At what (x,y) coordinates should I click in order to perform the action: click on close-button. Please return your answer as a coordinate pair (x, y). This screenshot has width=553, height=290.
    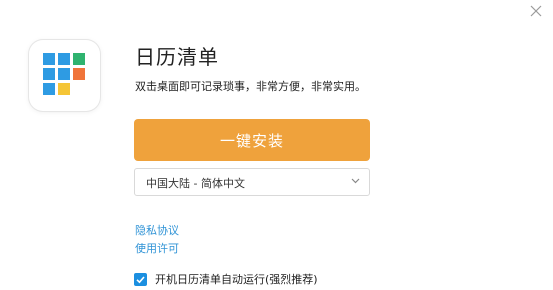
    Looking at the image, I should click on (536, 11).